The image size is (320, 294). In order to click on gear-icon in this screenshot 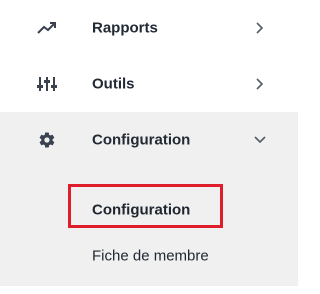, I will do `click(47, 140)`.